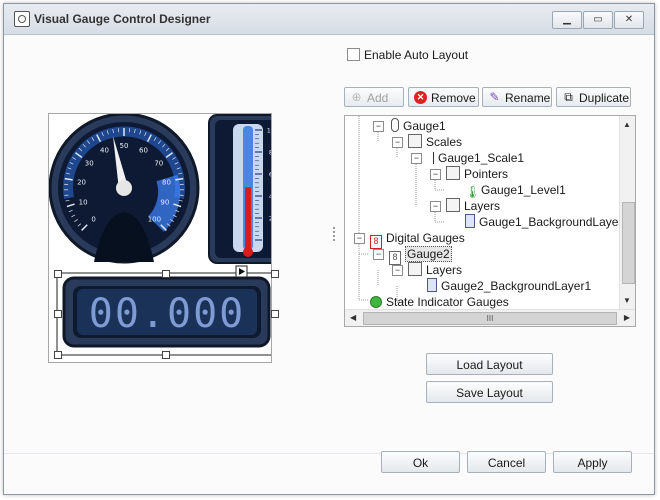  I want to click on rename-button: ✎ Rename, so click(517, 97).